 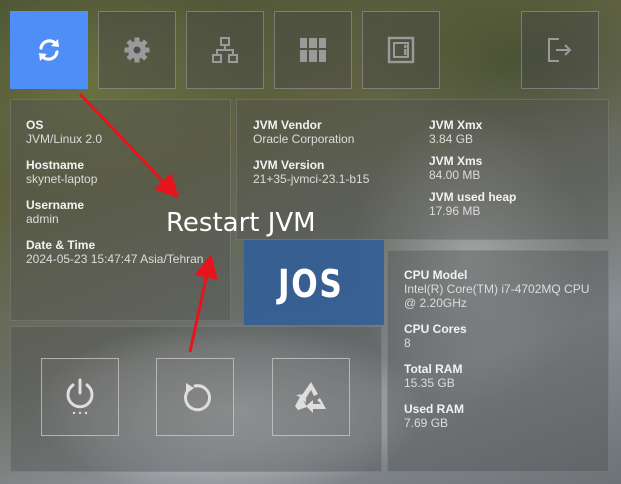 What do you see at coordinates (129, 145) in the screenshot?
I see `arrow-to-refresh` at bounding box center [129, 145].